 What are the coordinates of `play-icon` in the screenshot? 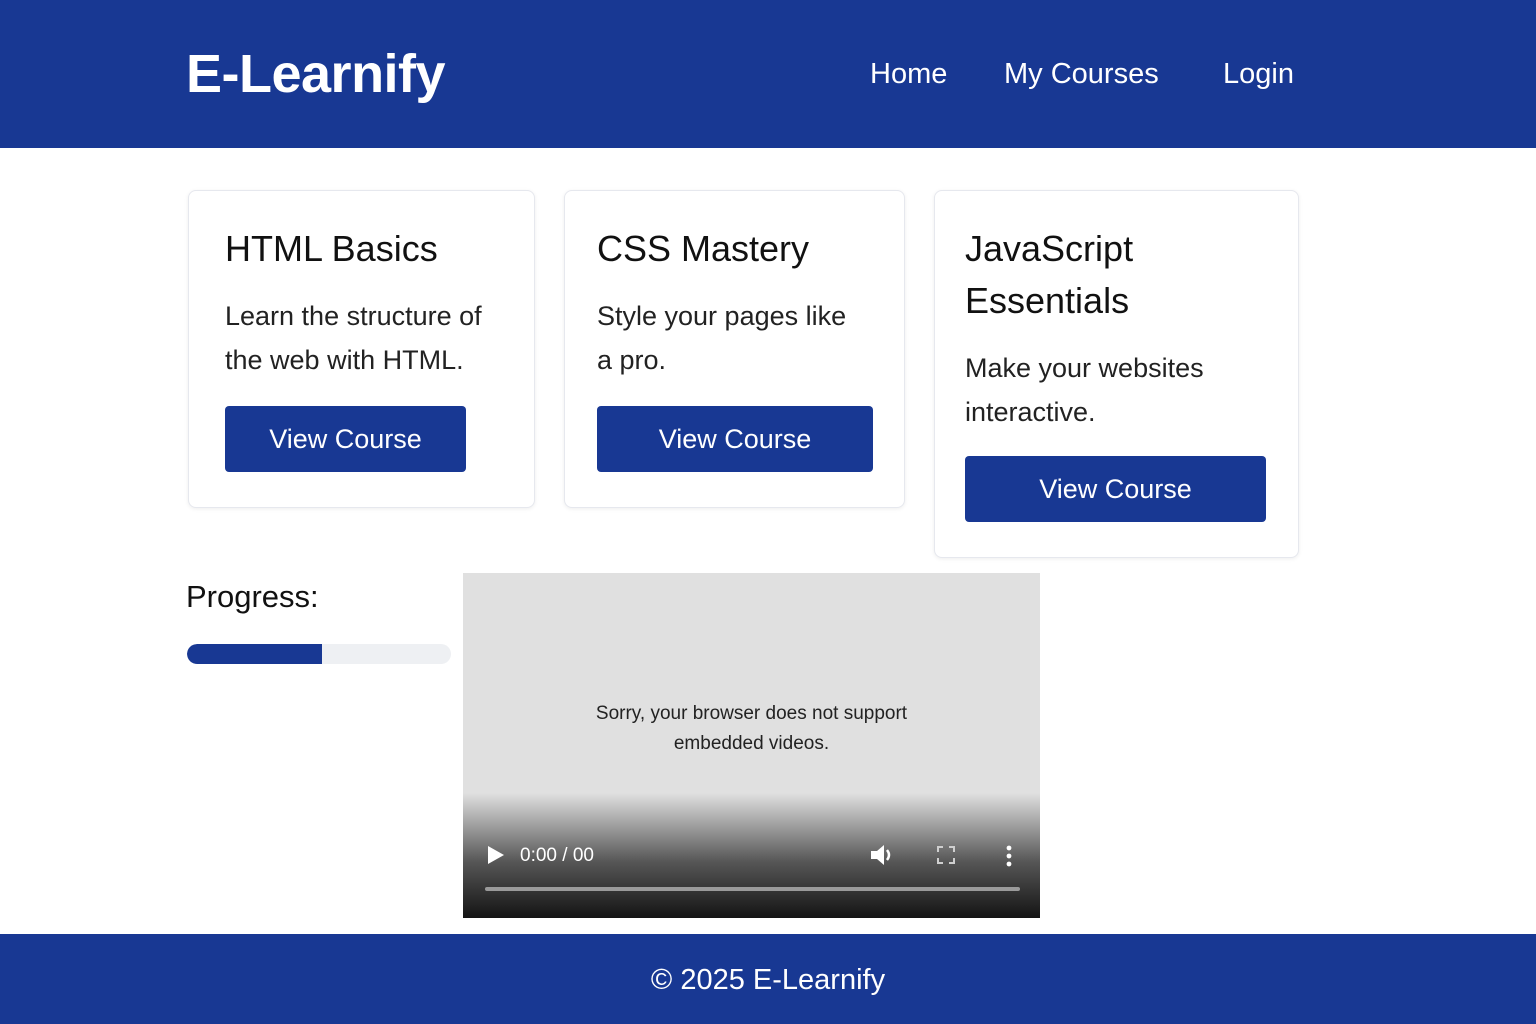 It's located at (496, 855).